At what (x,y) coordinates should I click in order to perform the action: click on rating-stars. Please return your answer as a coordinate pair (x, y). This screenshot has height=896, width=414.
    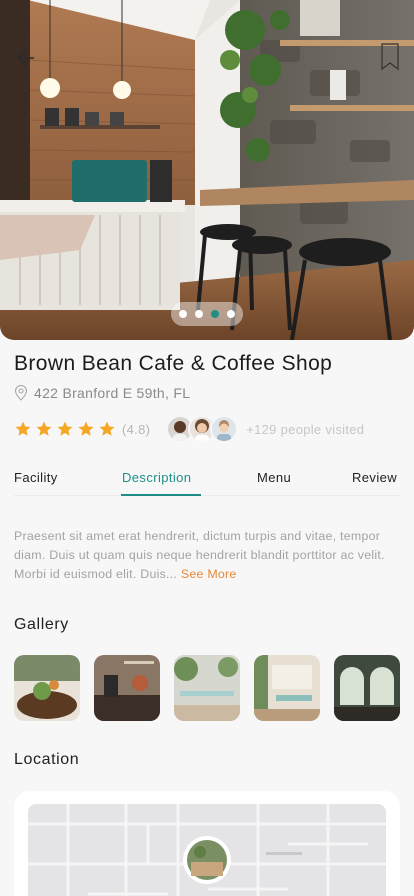
    Looking at the image, I should click on (65, 429).